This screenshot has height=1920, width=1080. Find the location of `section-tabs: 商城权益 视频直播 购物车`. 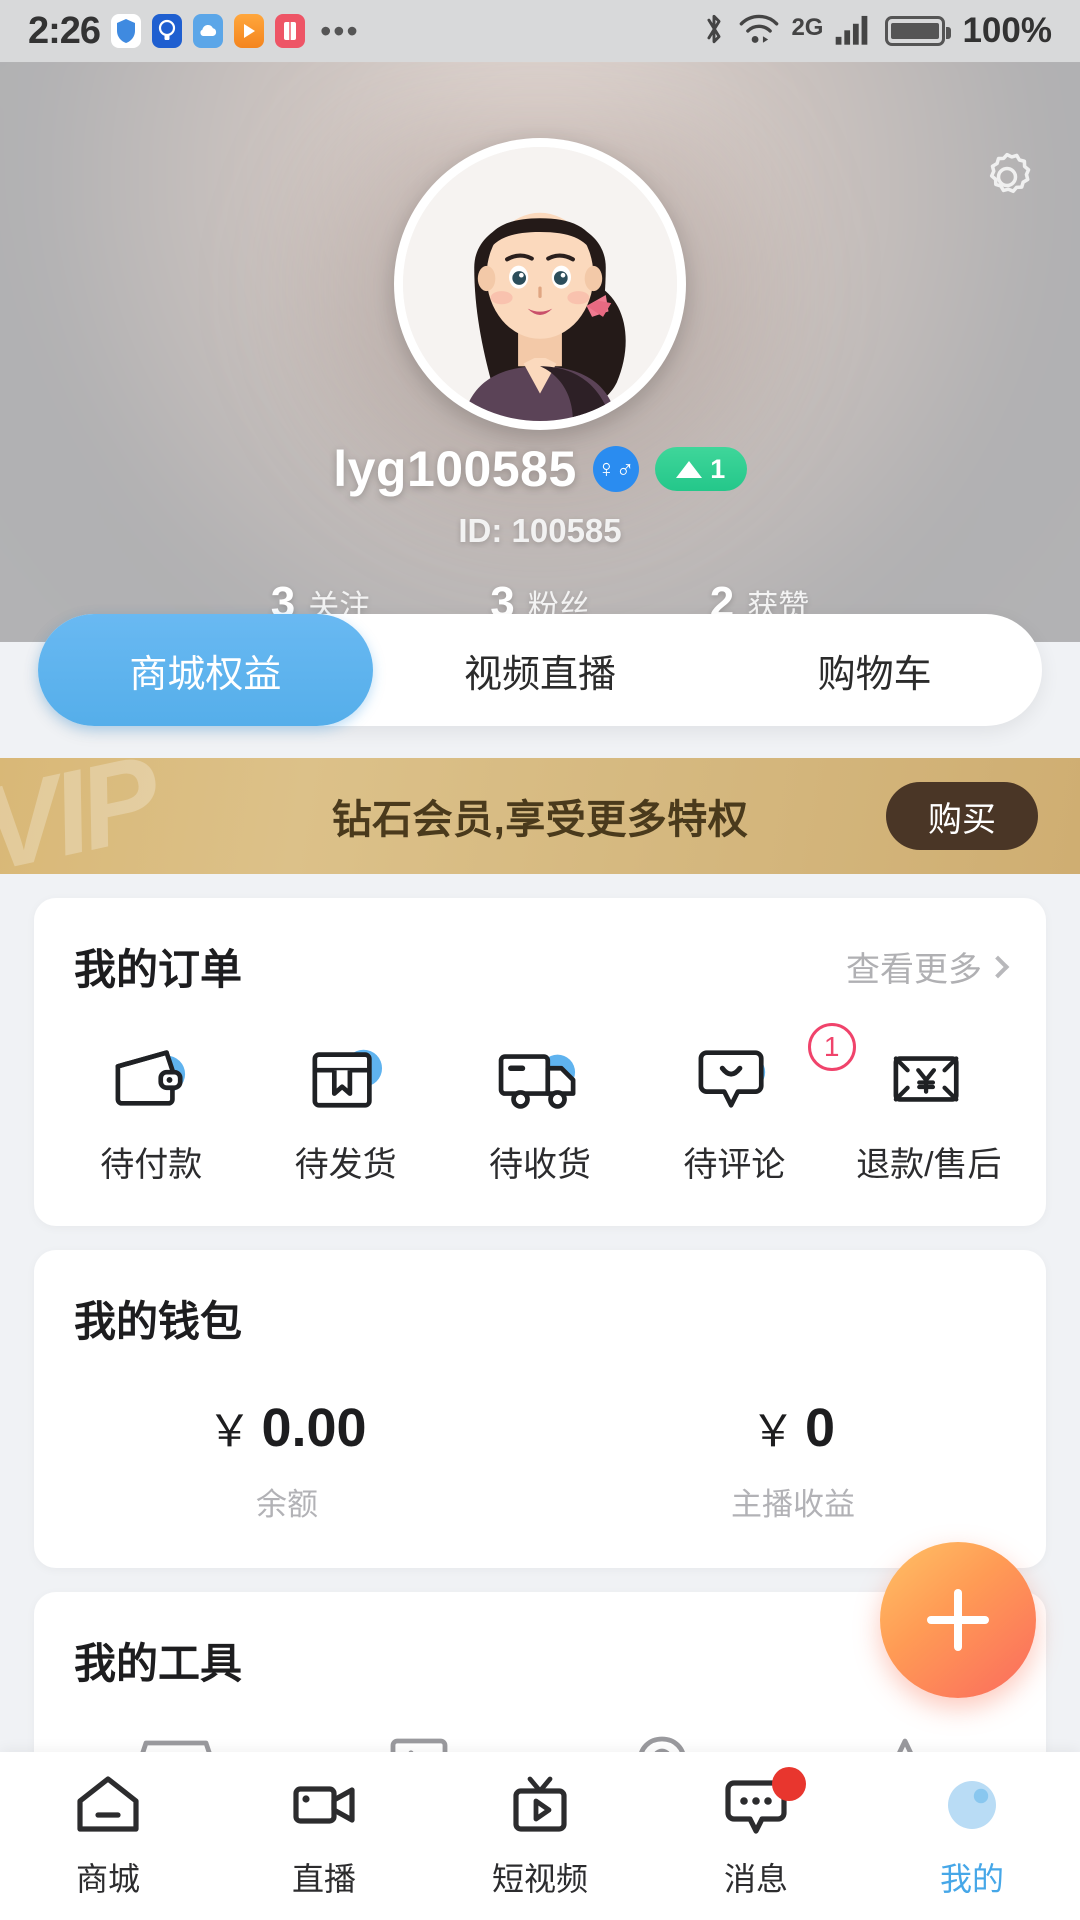

section-tabs: 商城权益 视频直播 购物车 is located at coordinates (540, 670).